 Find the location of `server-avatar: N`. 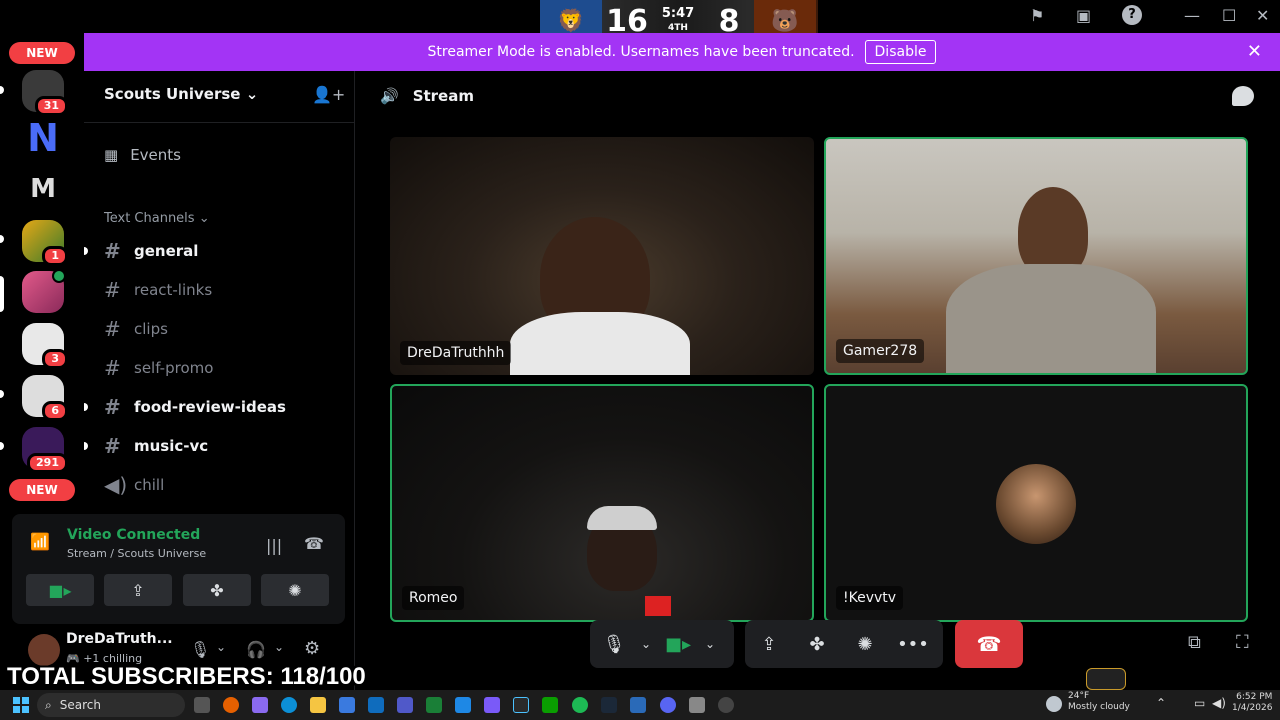

server-avatar: N is located at coordinates (43, 138).